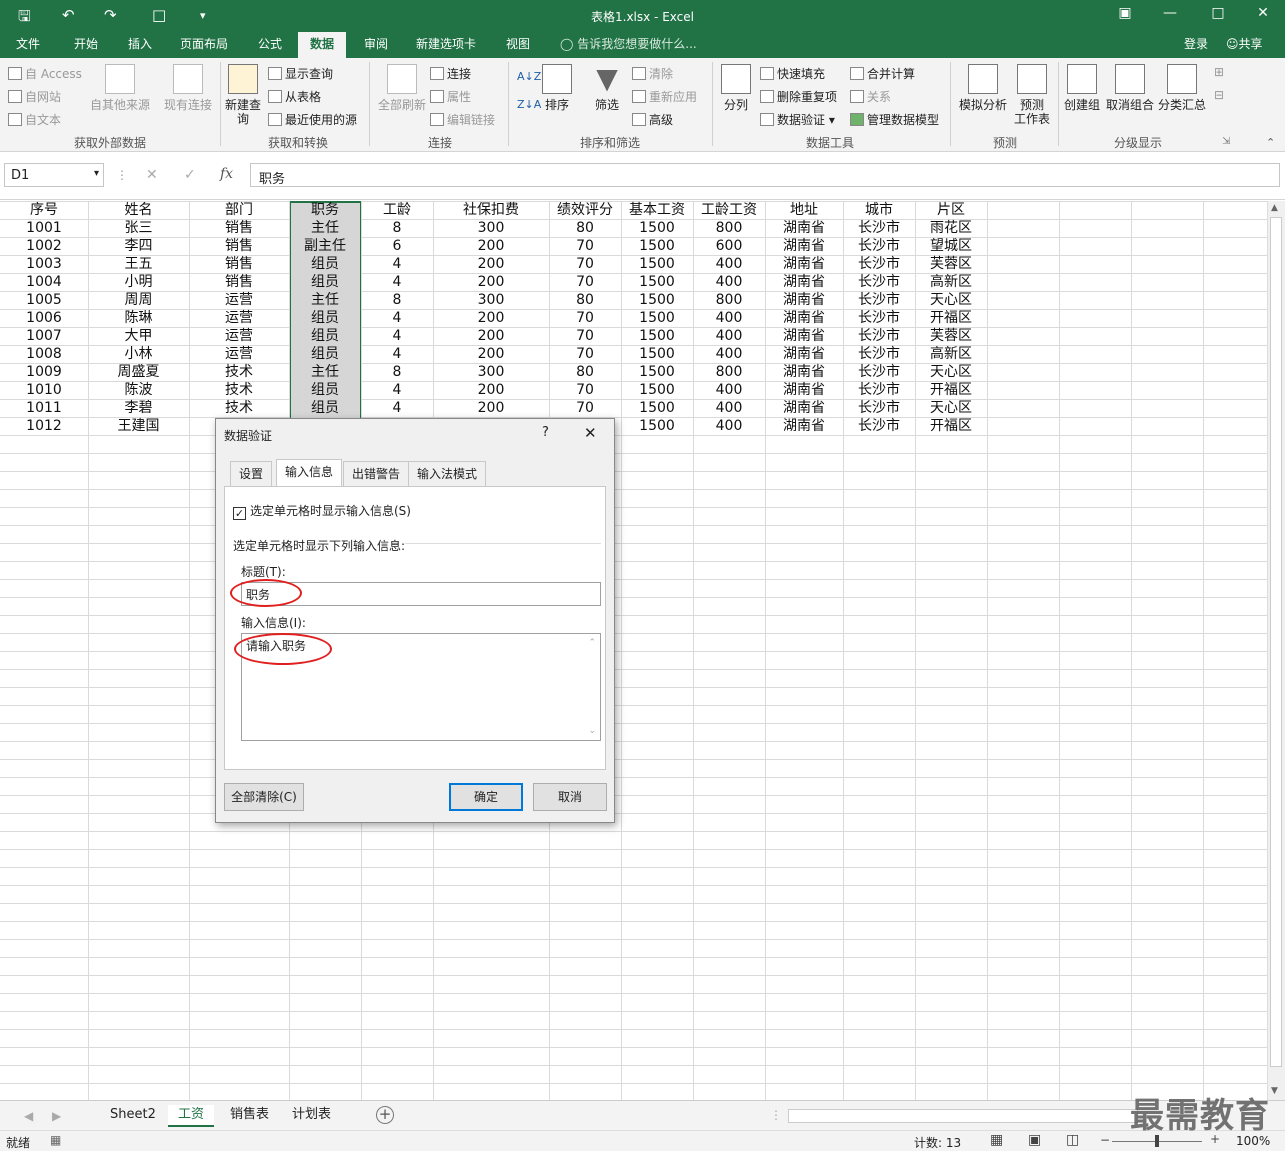  What do you see at coordinates (402, 88) in the screenshot?
I see `refresh-all-button: 全部刷新` at bounding box center [402, 88].